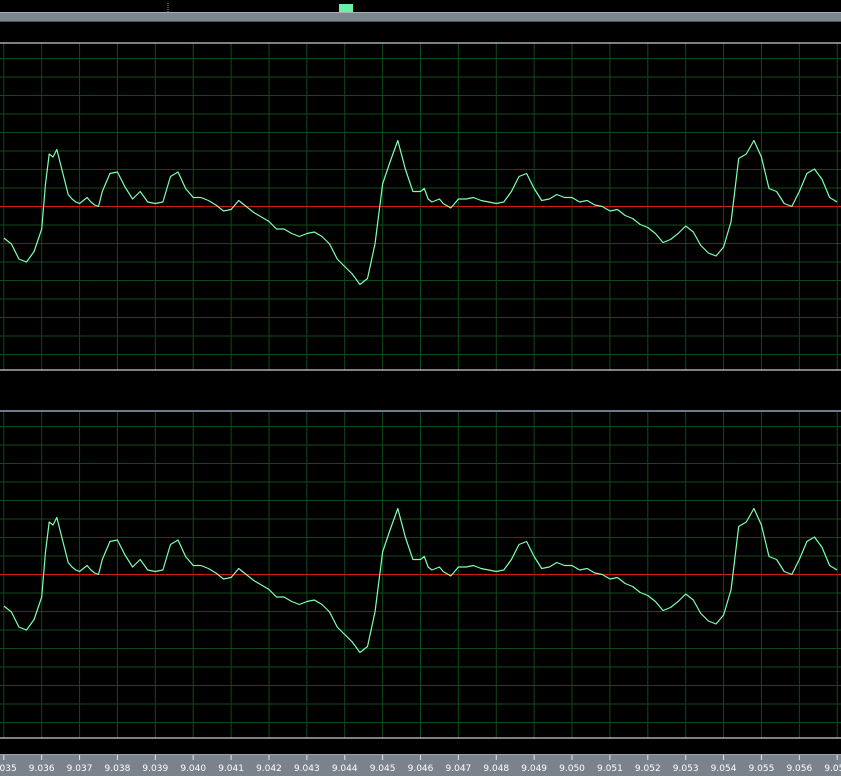  What do you see at coordinates (496, 769) in the screenshot?
I see `ruler-tick-label: 9.048` at bounding box center [496, 769].